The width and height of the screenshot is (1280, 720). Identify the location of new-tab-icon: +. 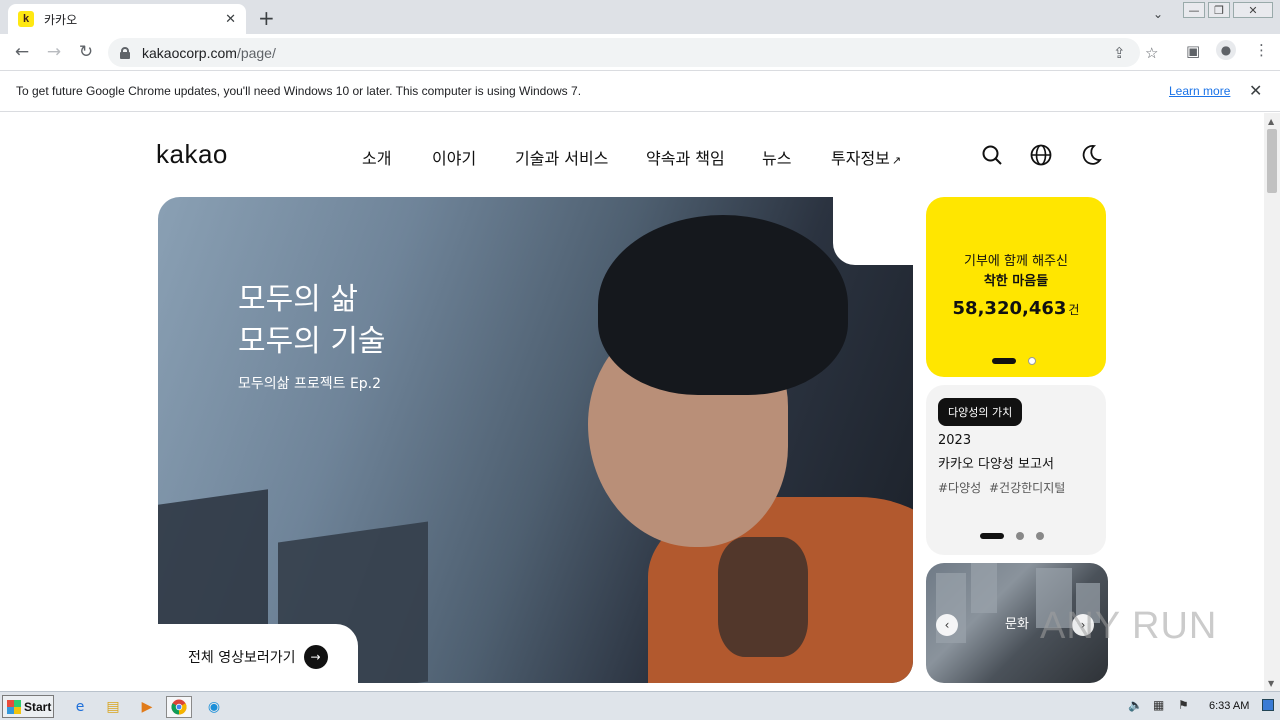
(266, 18).